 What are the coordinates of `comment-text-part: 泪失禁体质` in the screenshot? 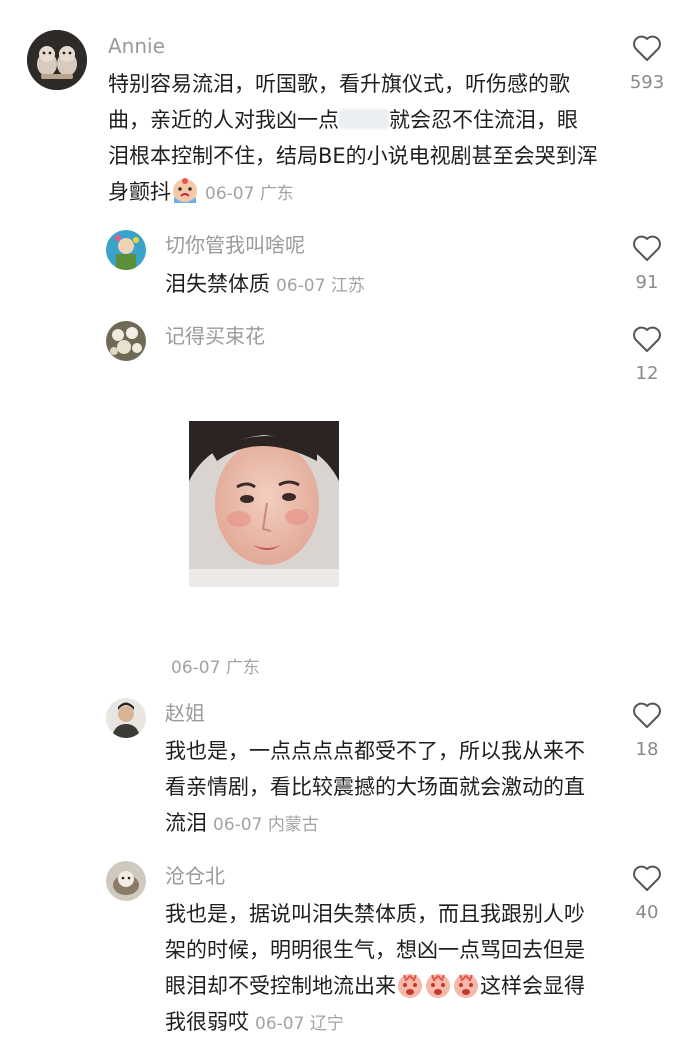 It's located at (217, 284).